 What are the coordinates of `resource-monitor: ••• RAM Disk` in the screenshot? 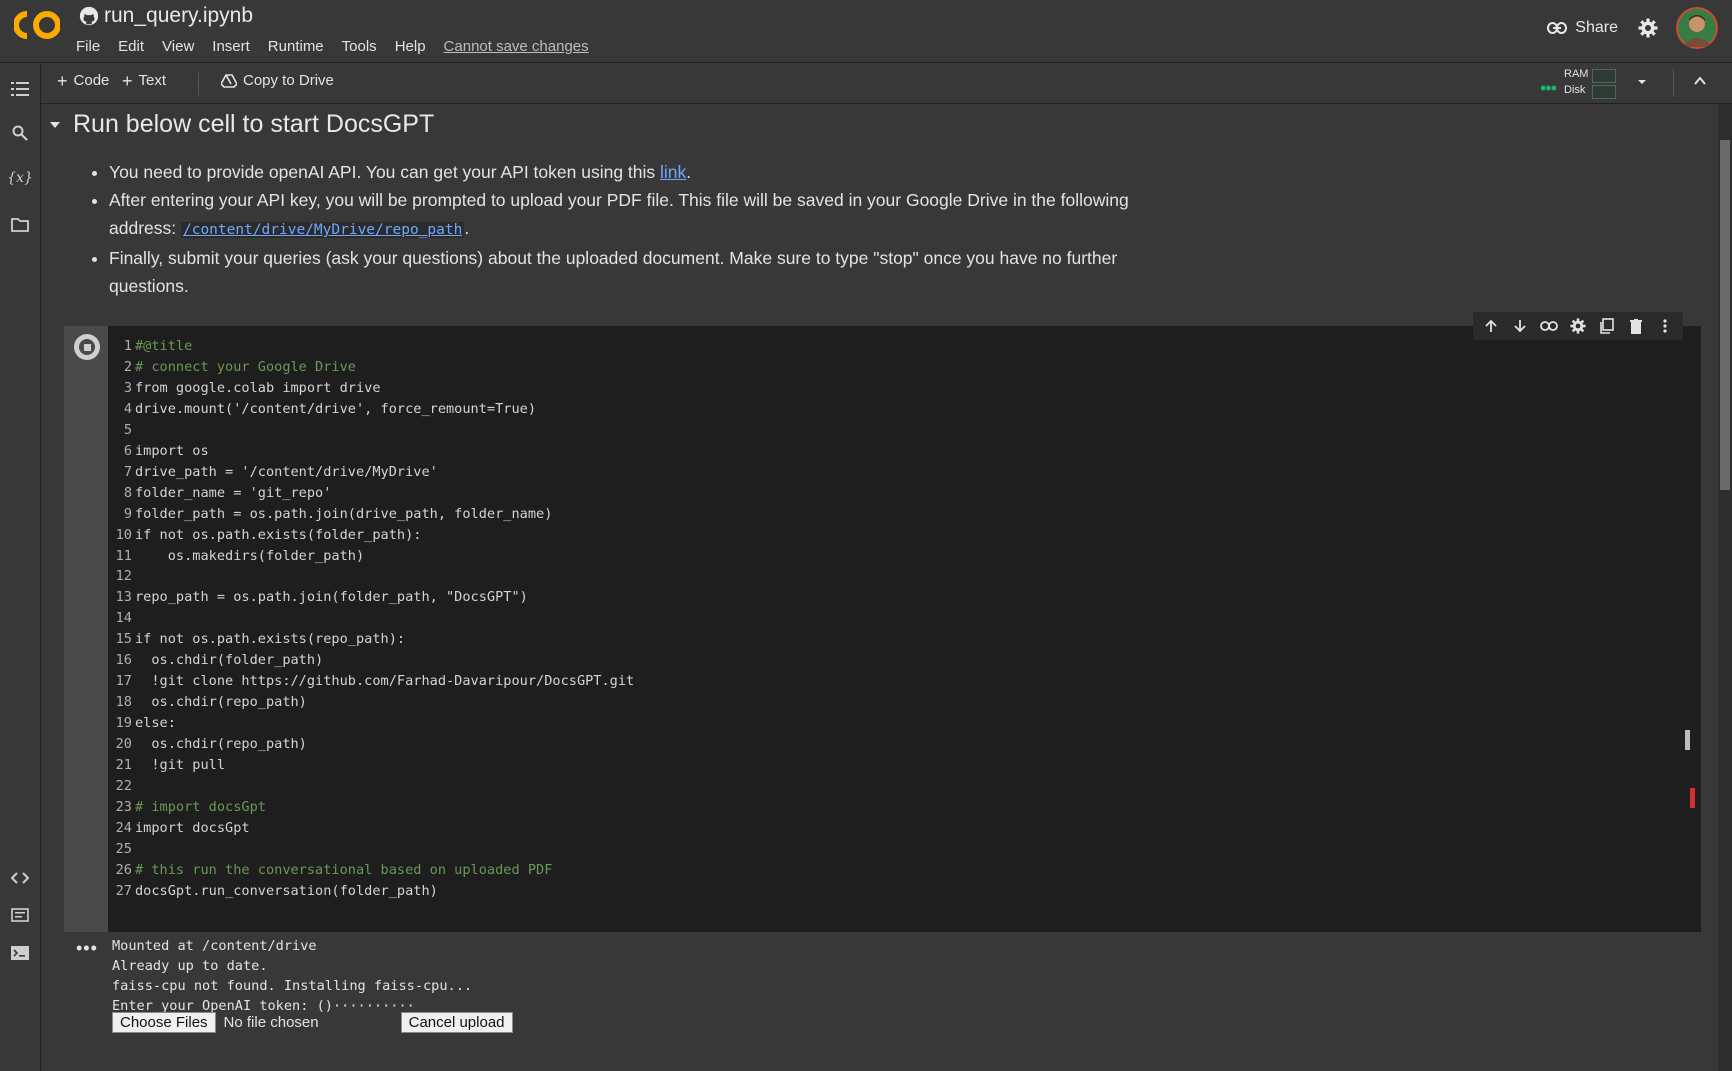 It's located at (1605, 84).